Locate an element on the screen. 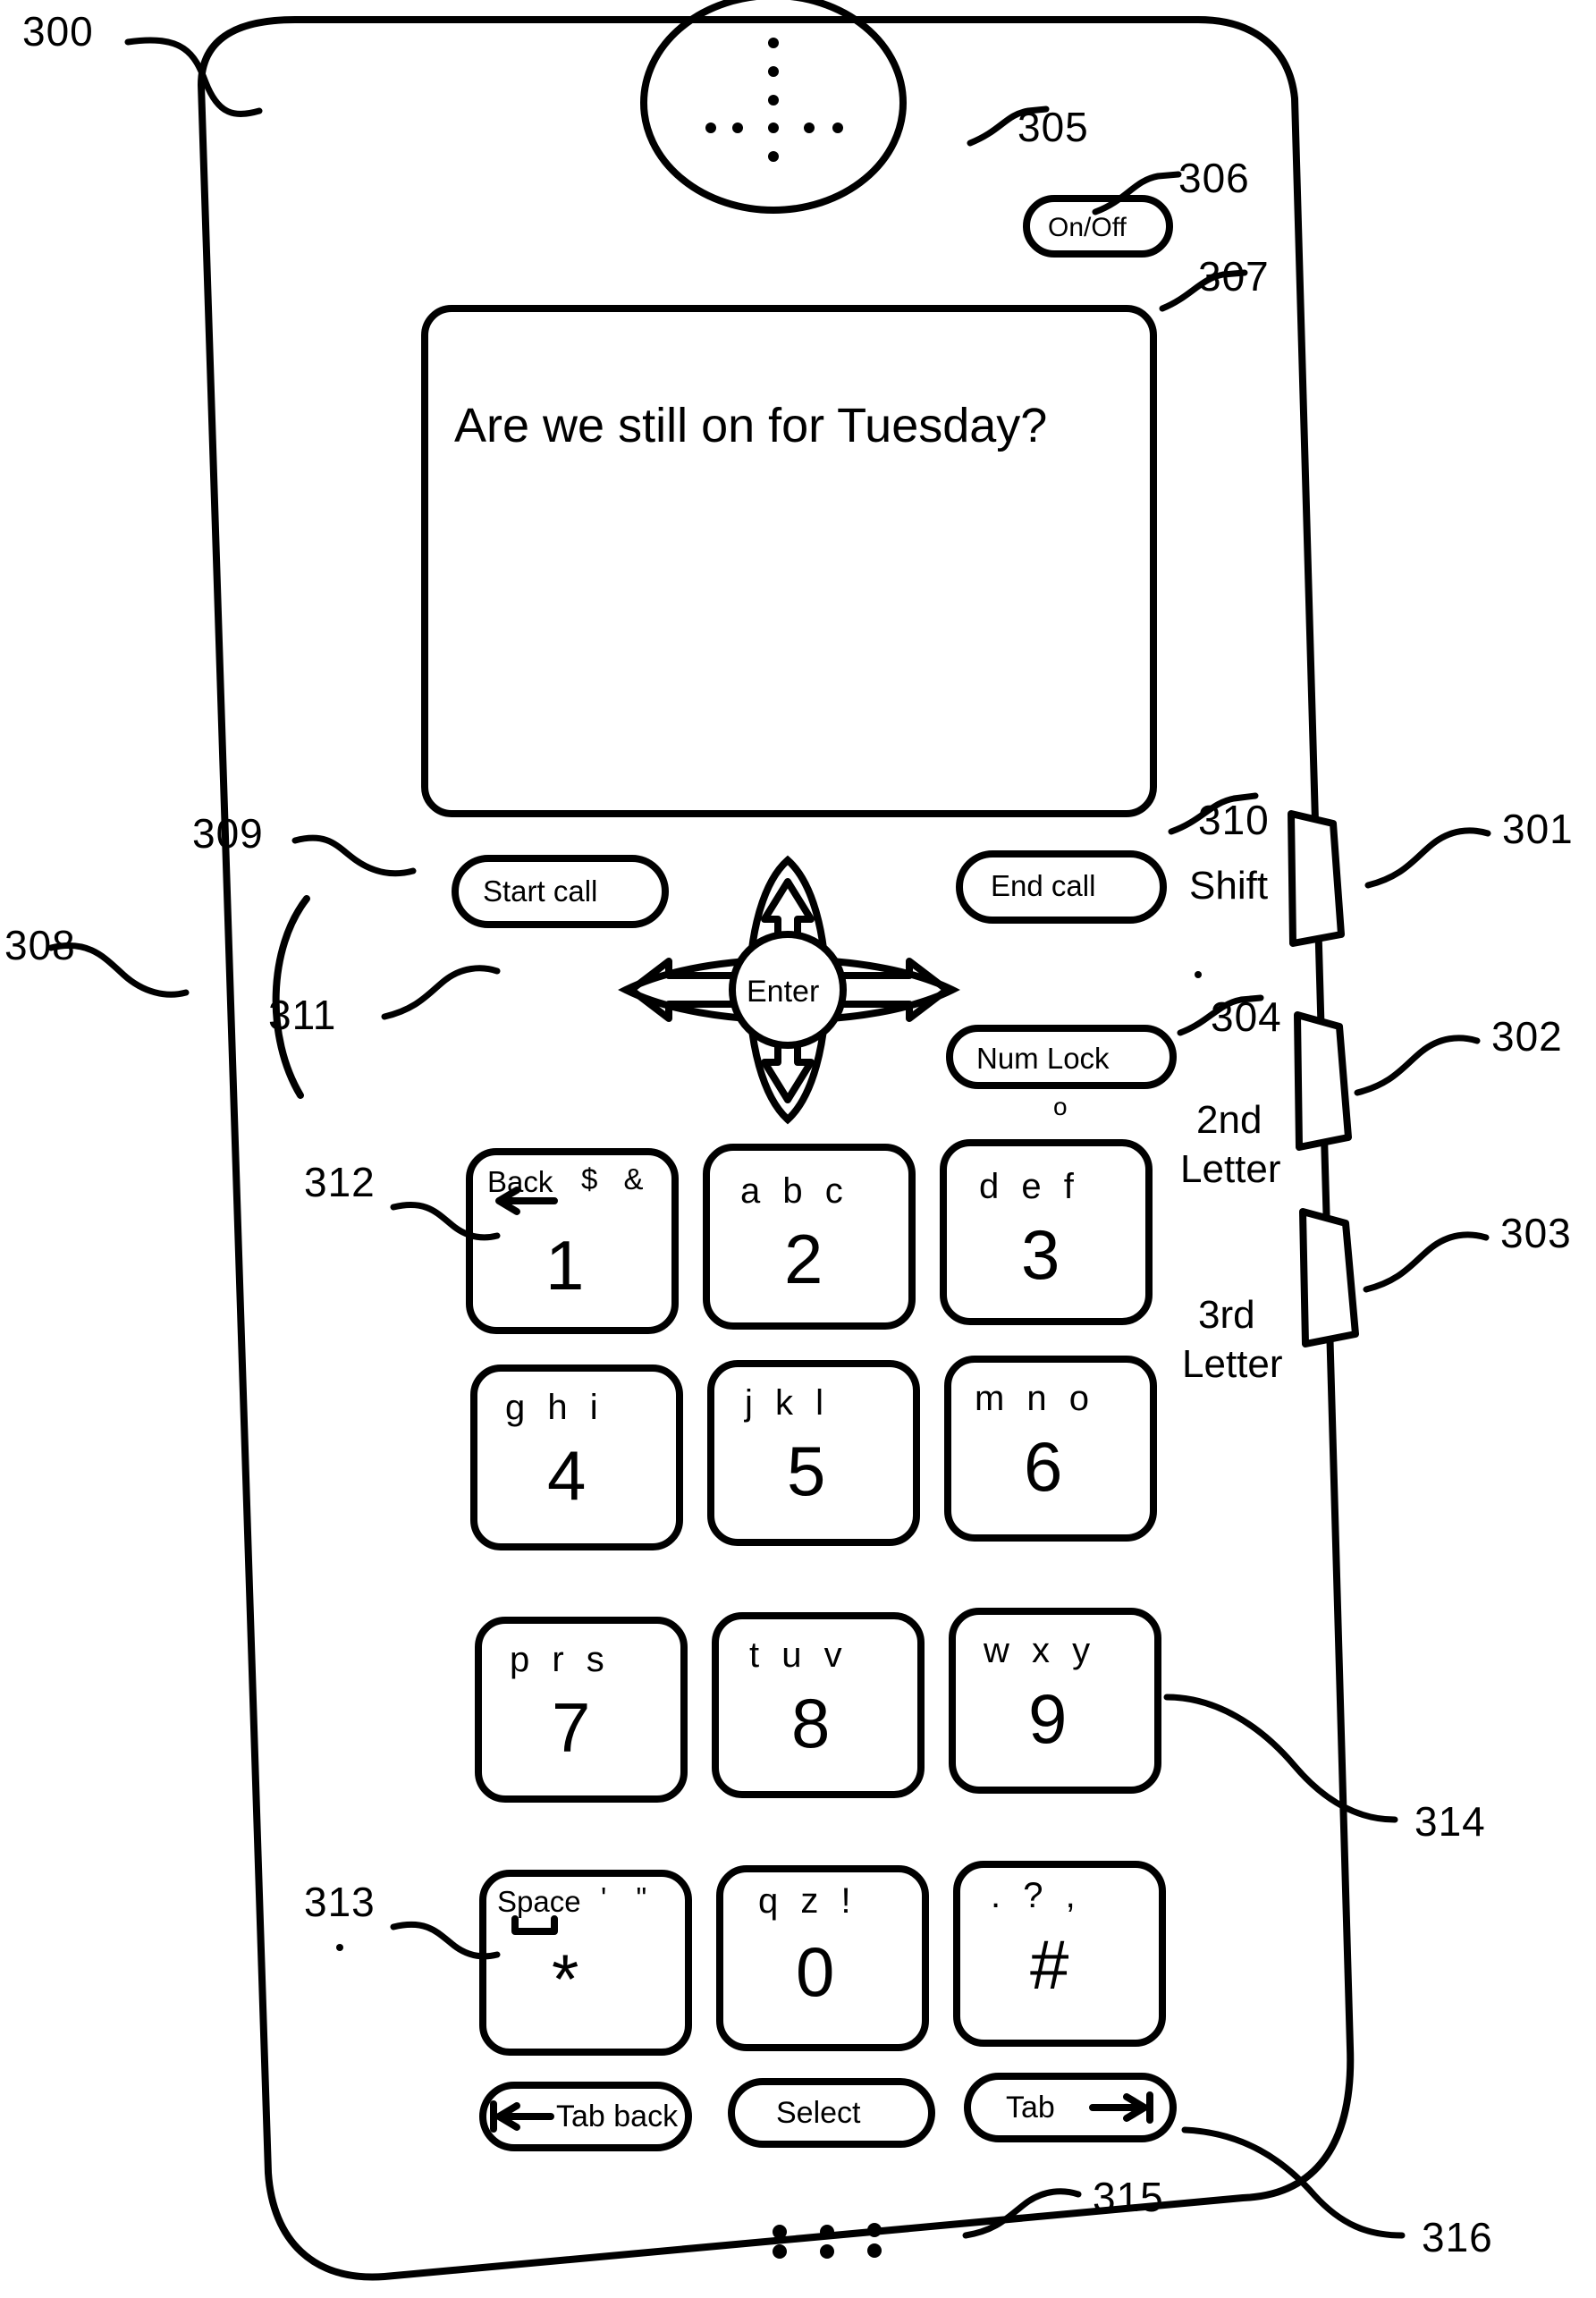  key-1-symbols: $ & is located at coordinates (617, 1179).